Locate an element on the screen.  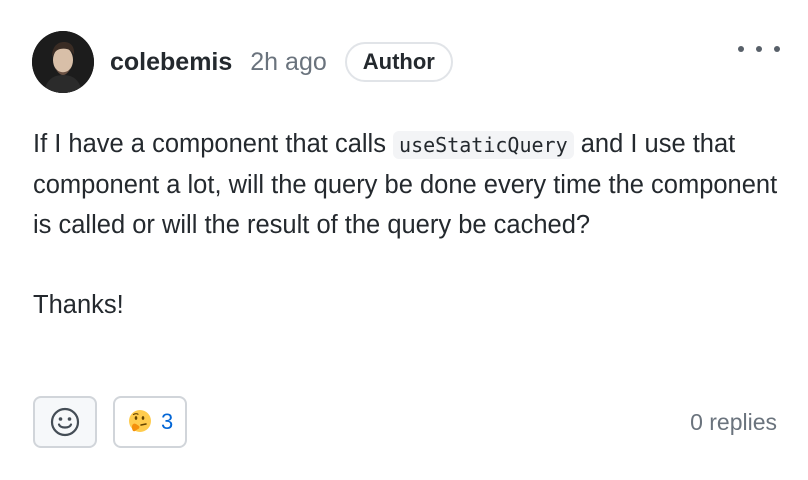
comment-header: colebemis 2h ago Author is located at coordinates (406, 62).